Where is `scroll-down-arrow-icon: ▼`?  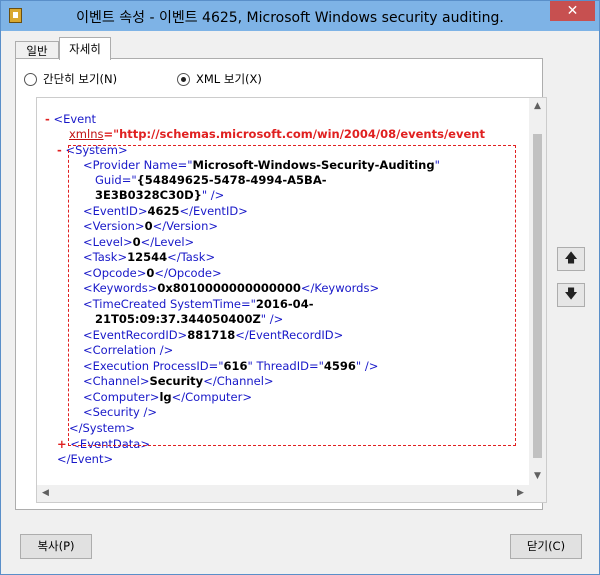 scroll-down-arrow-icon: ▼ is located at coordinates (537, 476).